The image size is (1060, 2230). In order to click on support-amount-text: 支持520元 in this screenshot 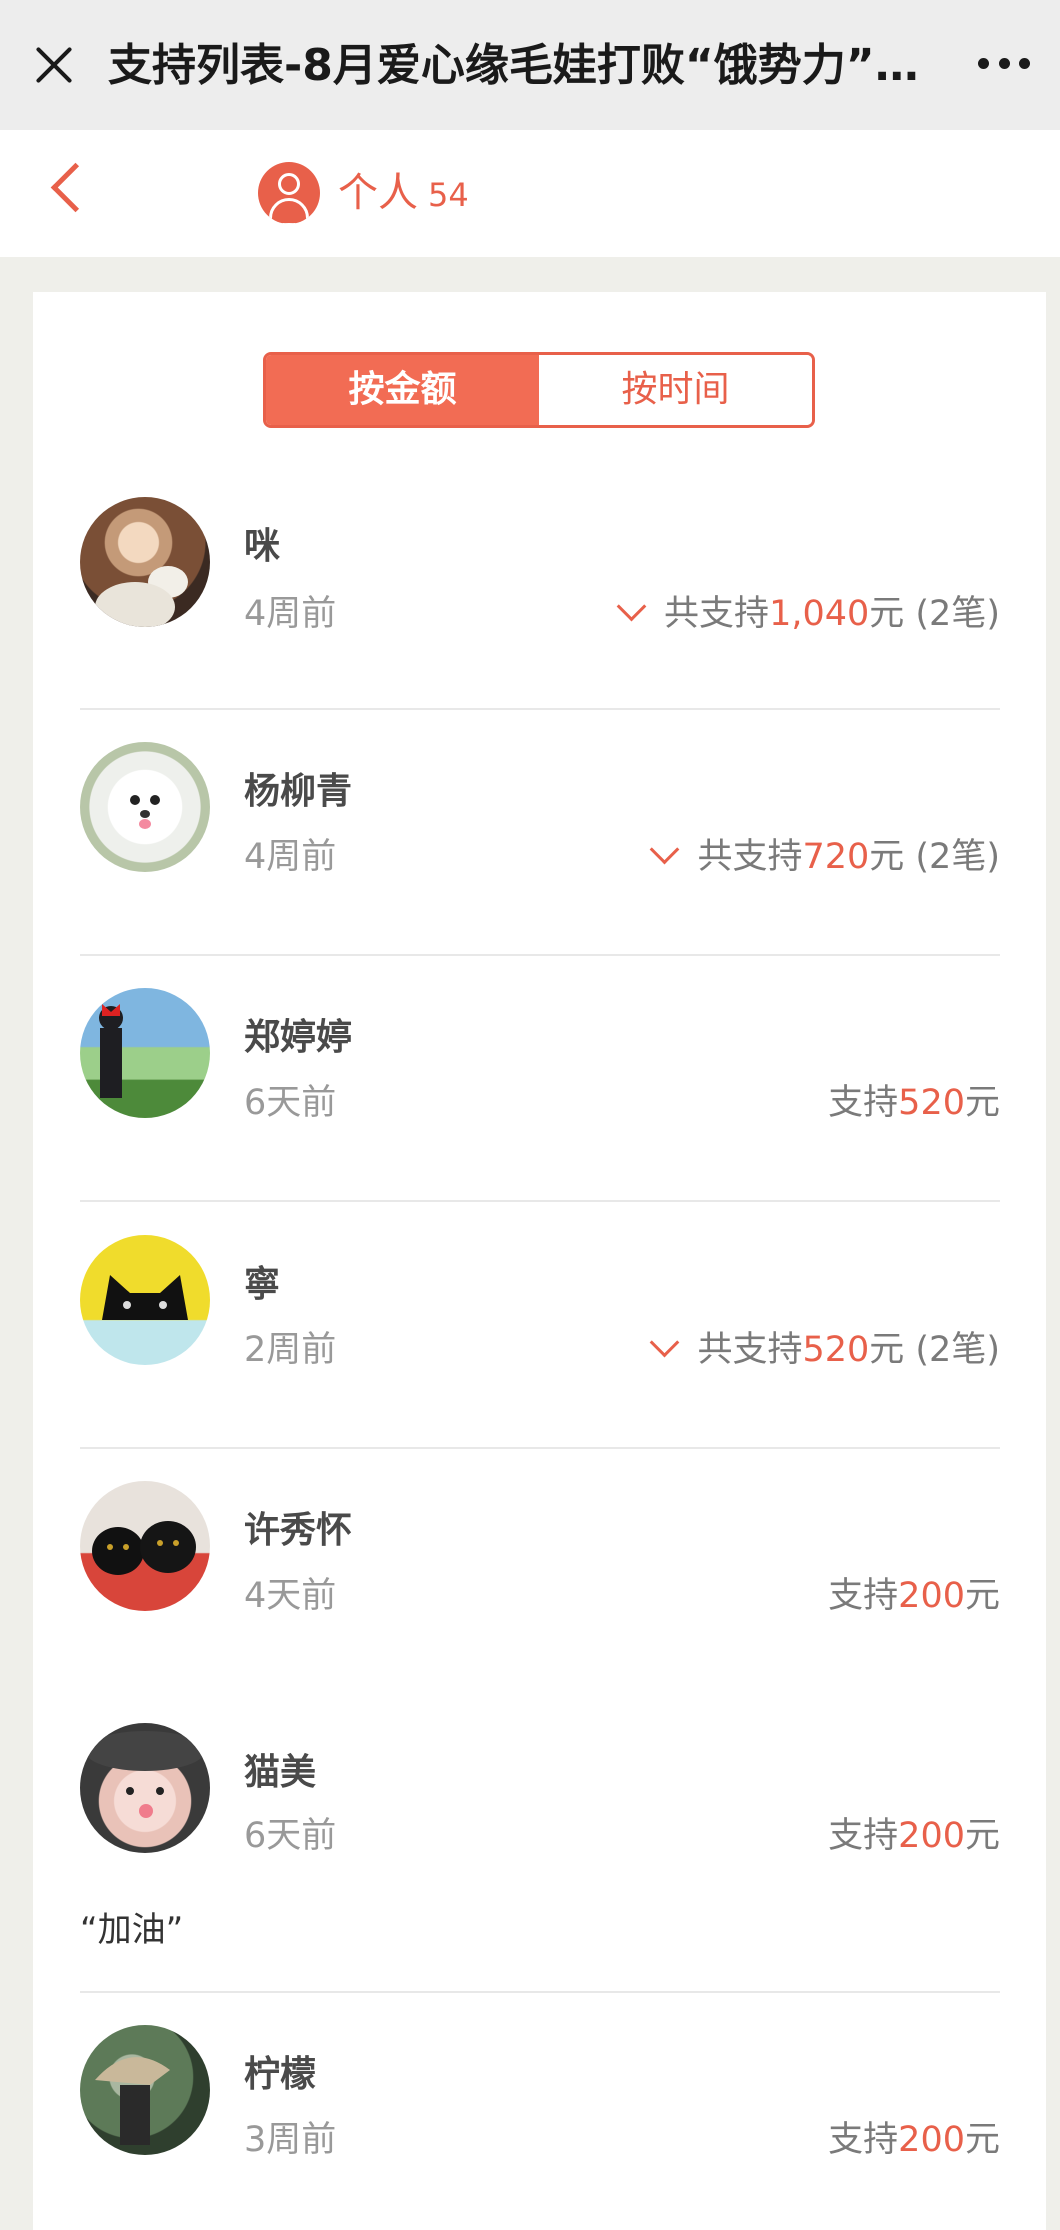, I will do `click(914, 1099)`.